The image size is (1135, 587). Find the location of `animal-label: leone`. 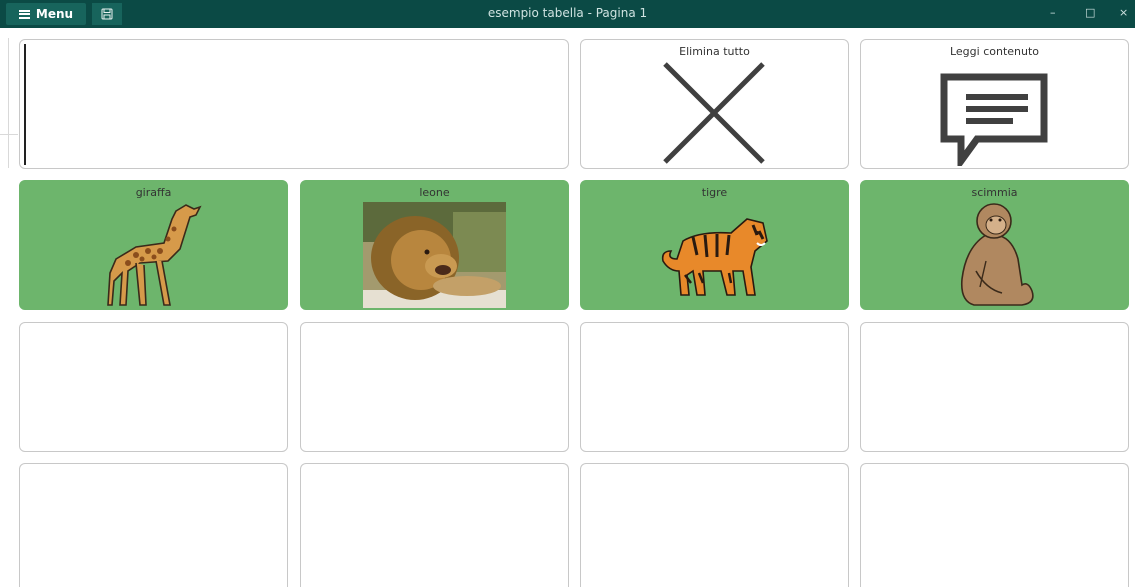

animal-label: leone is located at coordinates (434, 192).